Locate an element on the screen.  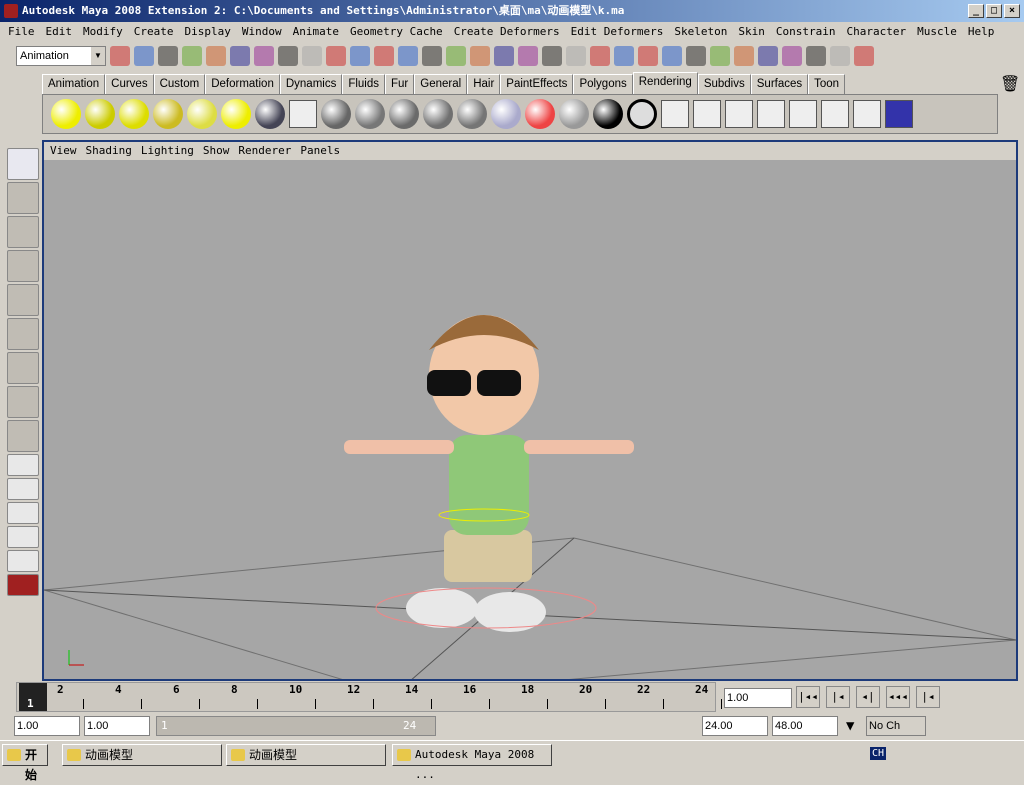
menu-constrain: Constrain is located at coordinates (806, 32).